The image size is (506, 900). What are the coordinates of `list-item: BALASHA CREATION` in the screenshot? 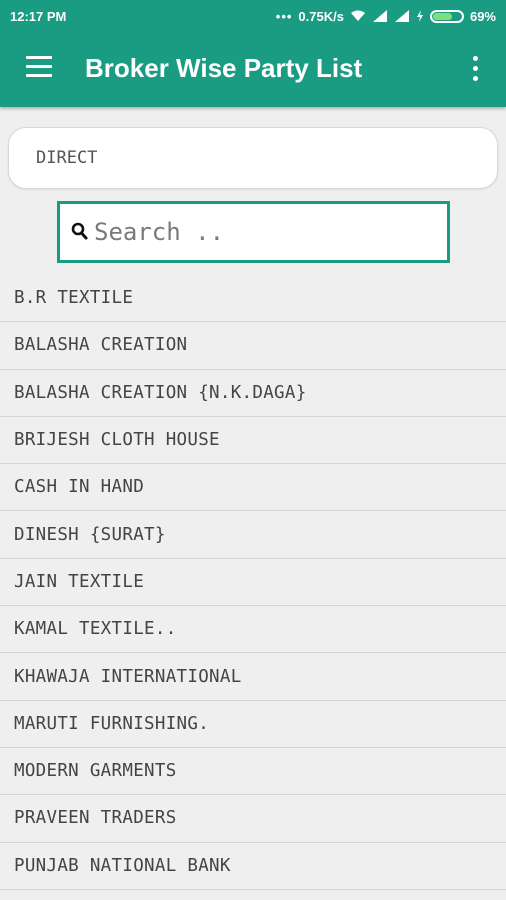 It's located at (253, 346).